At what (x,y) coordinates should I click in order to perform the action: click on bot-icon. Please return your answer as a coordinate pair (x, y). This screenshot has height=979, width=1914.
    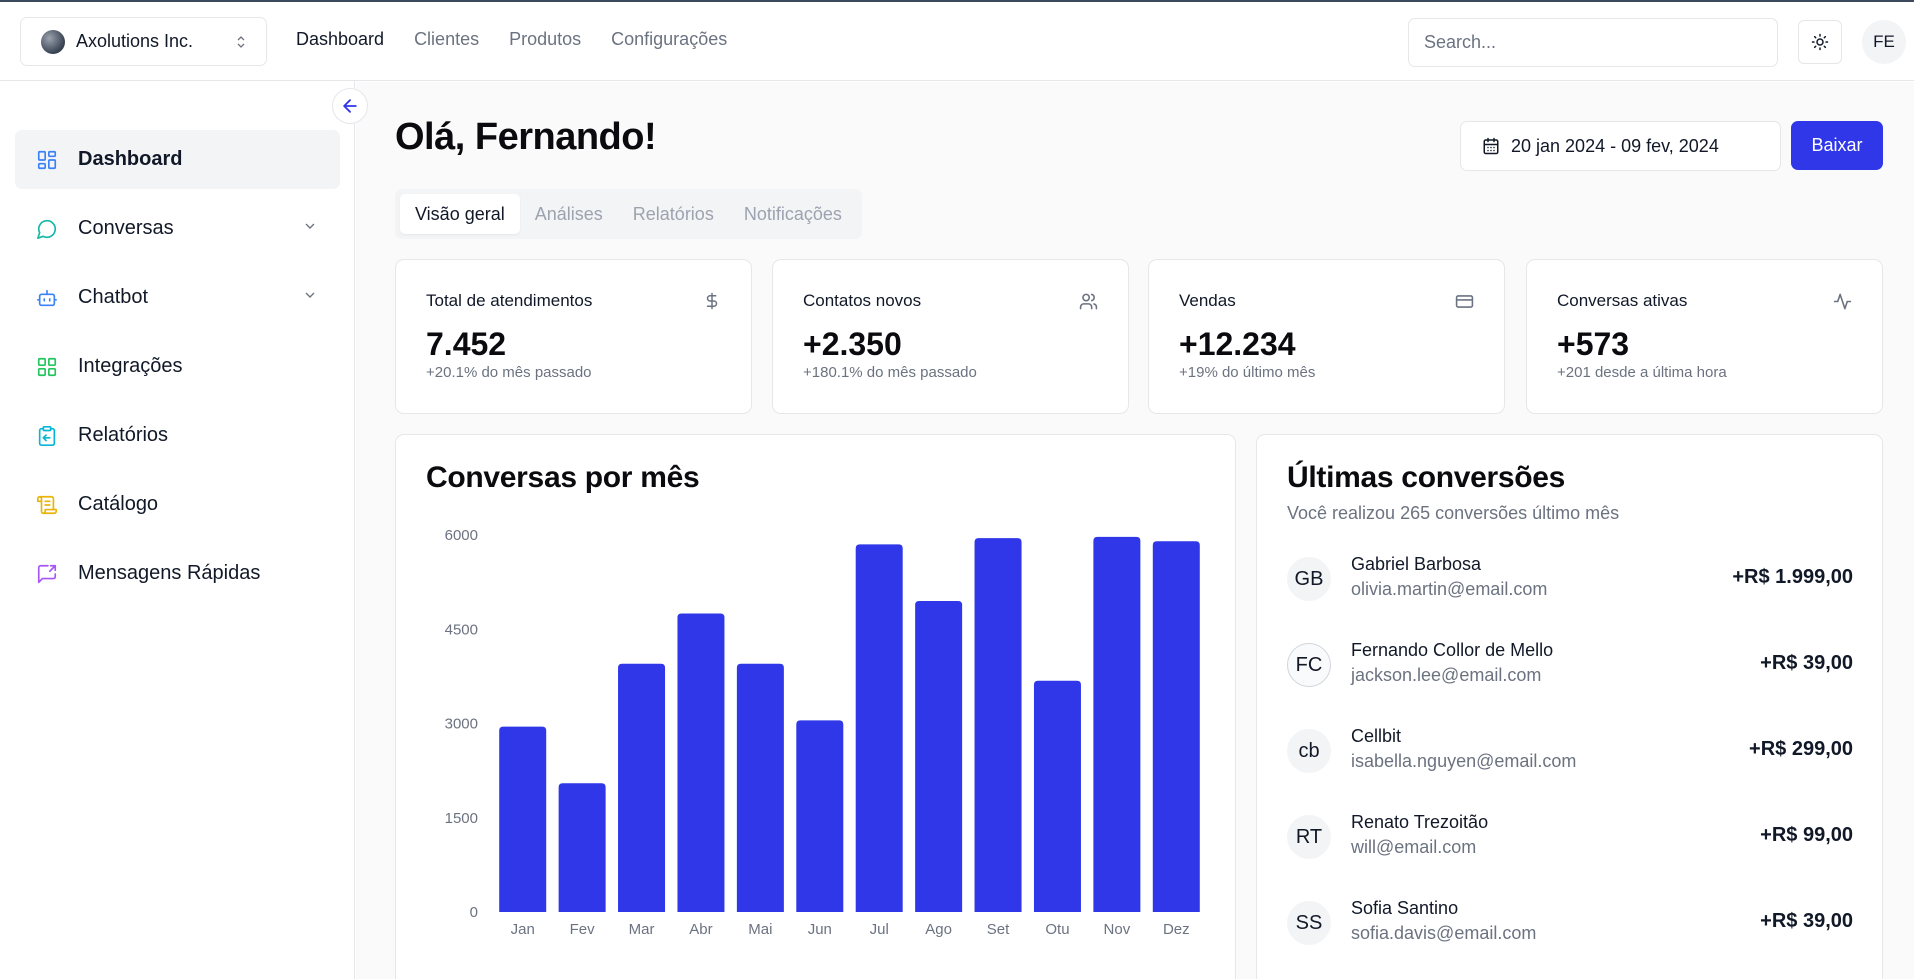
    Looking at the image, I should click on (47, 298).